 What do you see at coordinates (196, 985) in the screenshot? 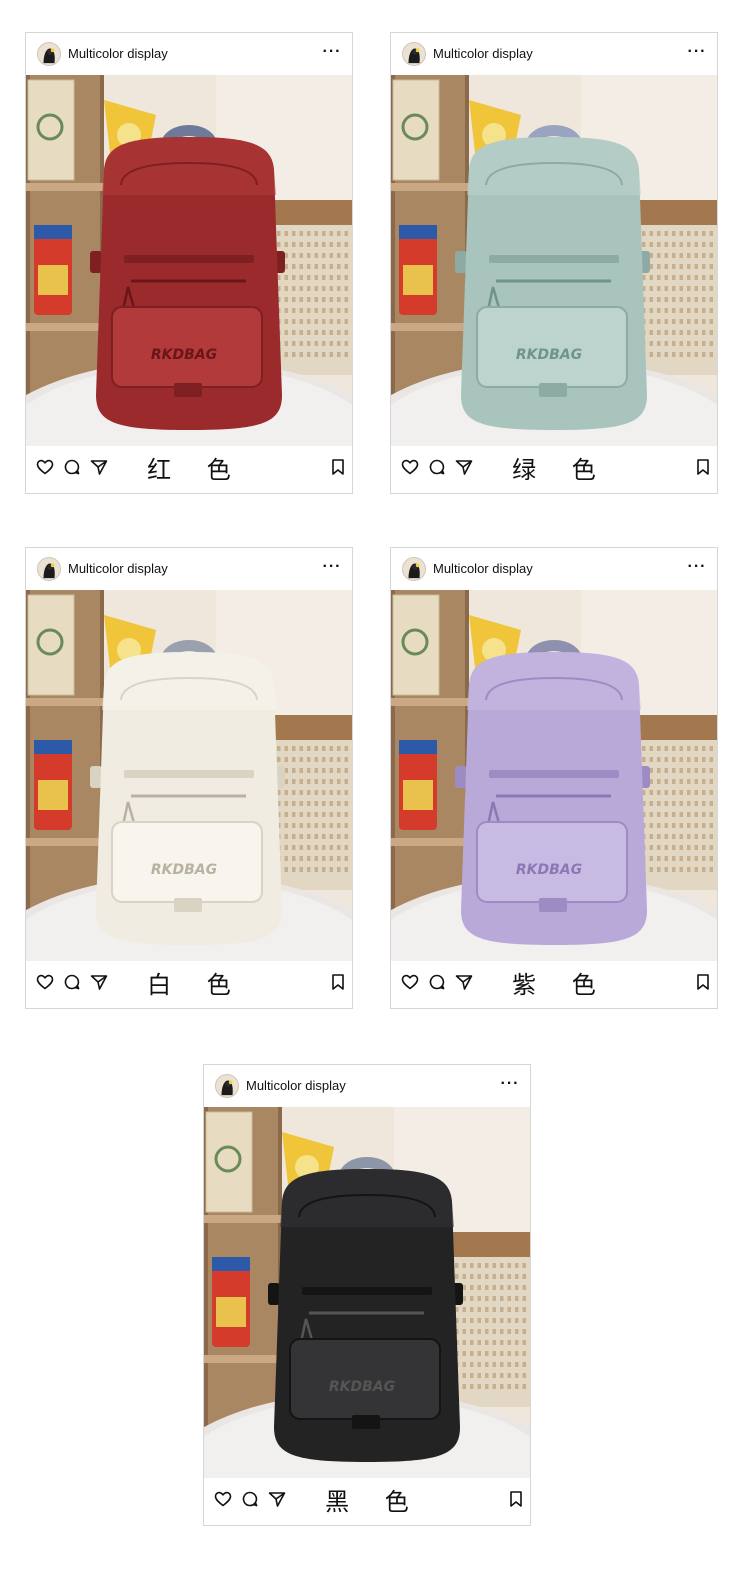
I see `color-label: 白 色` at bounding box center [196, 985].